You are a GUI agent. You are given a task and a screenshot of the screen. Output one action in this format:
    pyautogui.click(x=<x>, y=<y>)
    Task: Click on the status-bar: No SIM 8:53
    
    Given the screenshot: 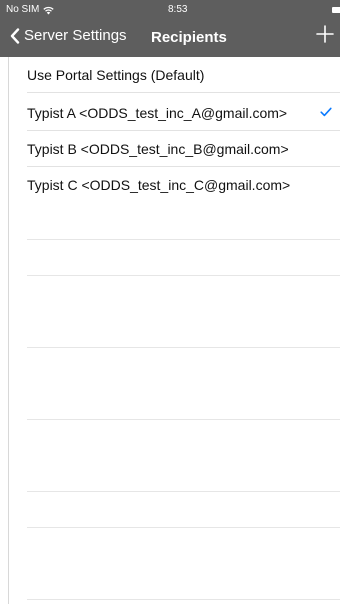 What is the action you would take?
    pyautogui.click(x=170, y=10)
    